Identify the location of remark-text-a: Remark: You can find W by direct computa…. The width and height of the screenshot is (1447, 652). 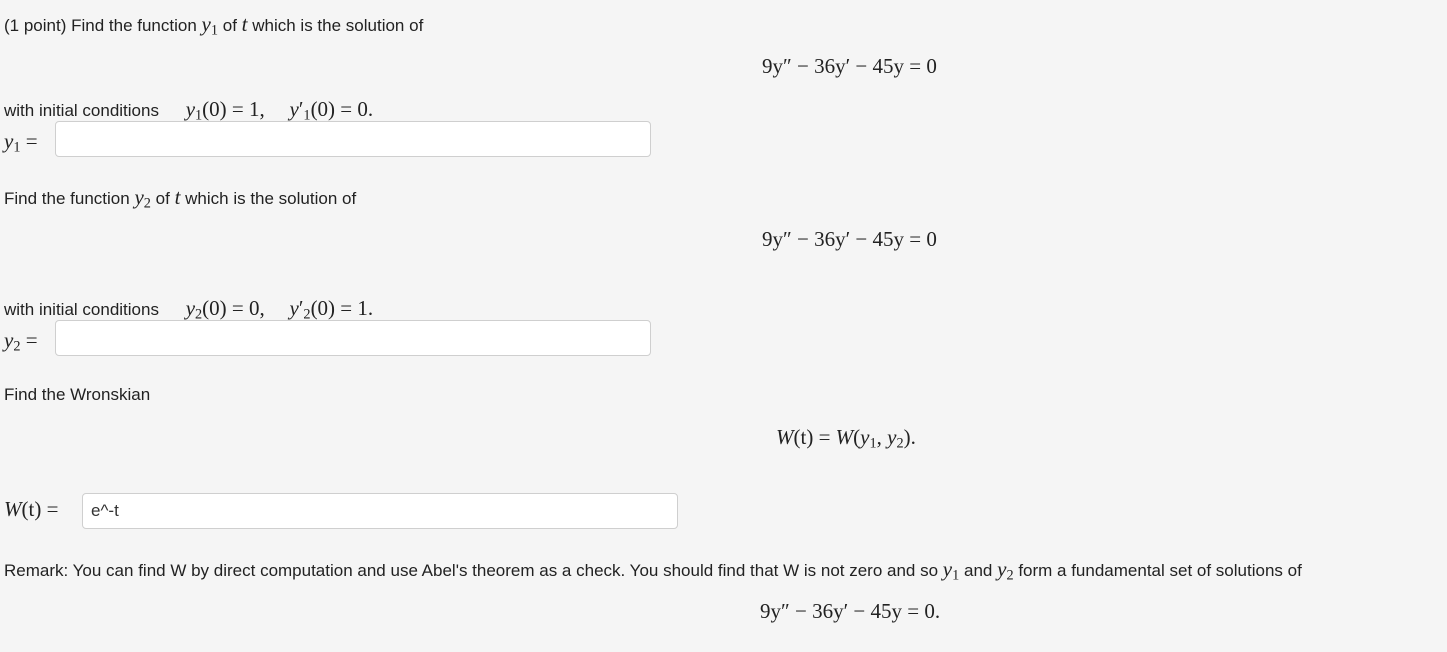
(471, 570).